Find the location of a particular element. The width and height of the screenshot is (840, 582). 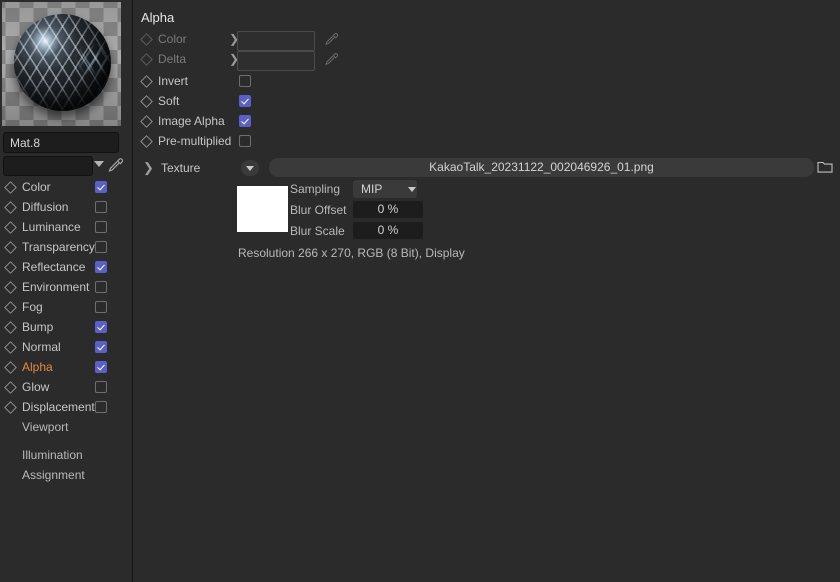

channel-label: Normal is located at coordinates (41, 347).